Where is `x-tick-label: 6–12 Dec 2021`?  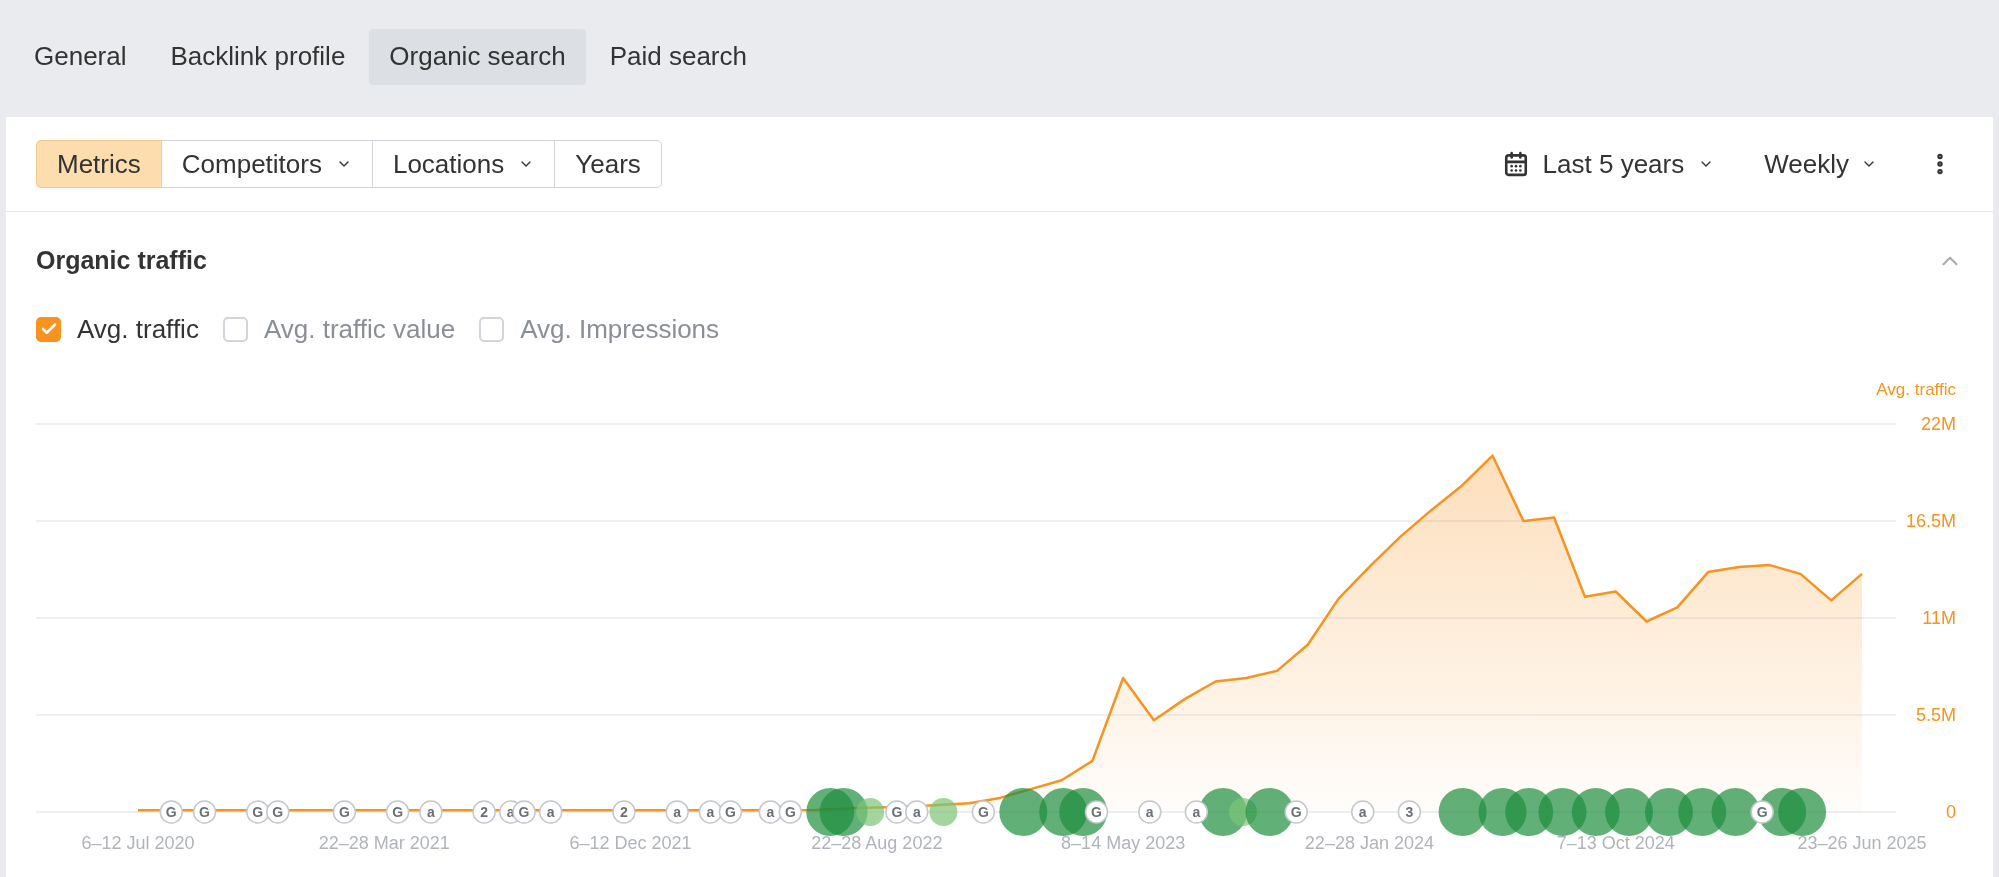
x-tick-label: 6–12 Dec 2021 is located at coordinates (630, 842).